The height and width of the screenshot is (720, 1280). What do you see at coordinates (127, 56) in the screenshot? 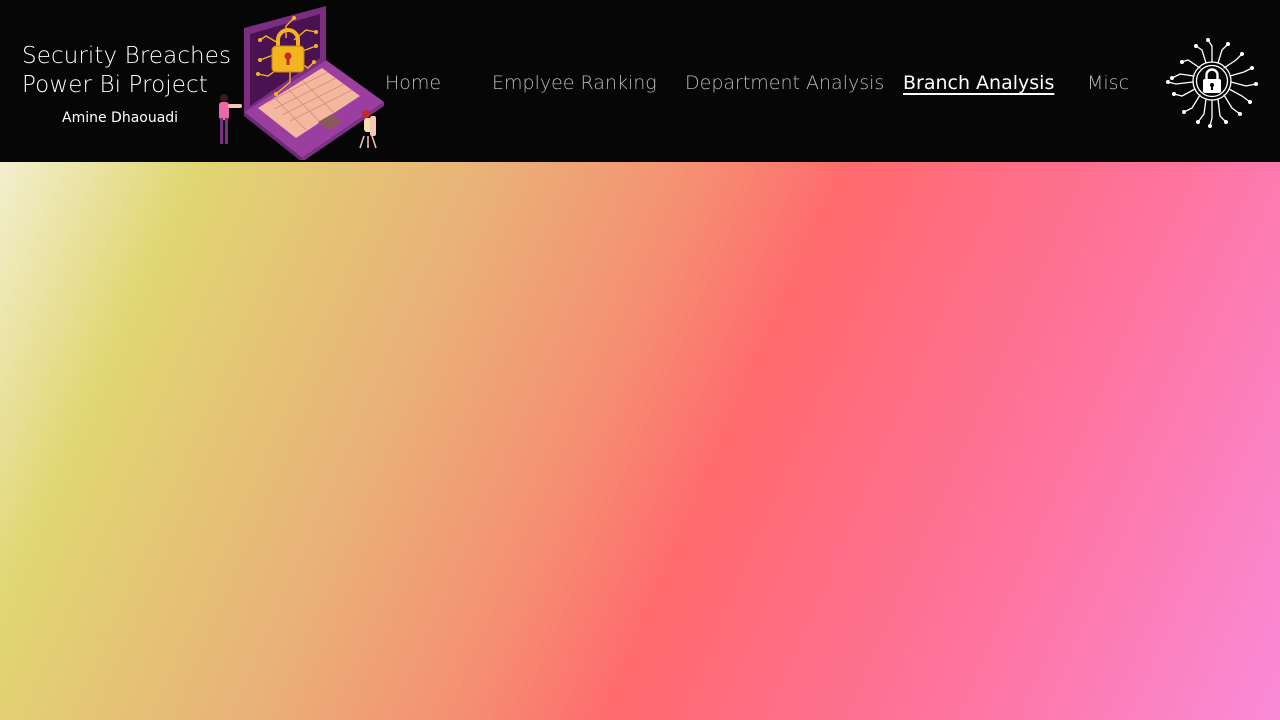
I see `title-line-1: Security Breaches` at bounding box center [127, 56].